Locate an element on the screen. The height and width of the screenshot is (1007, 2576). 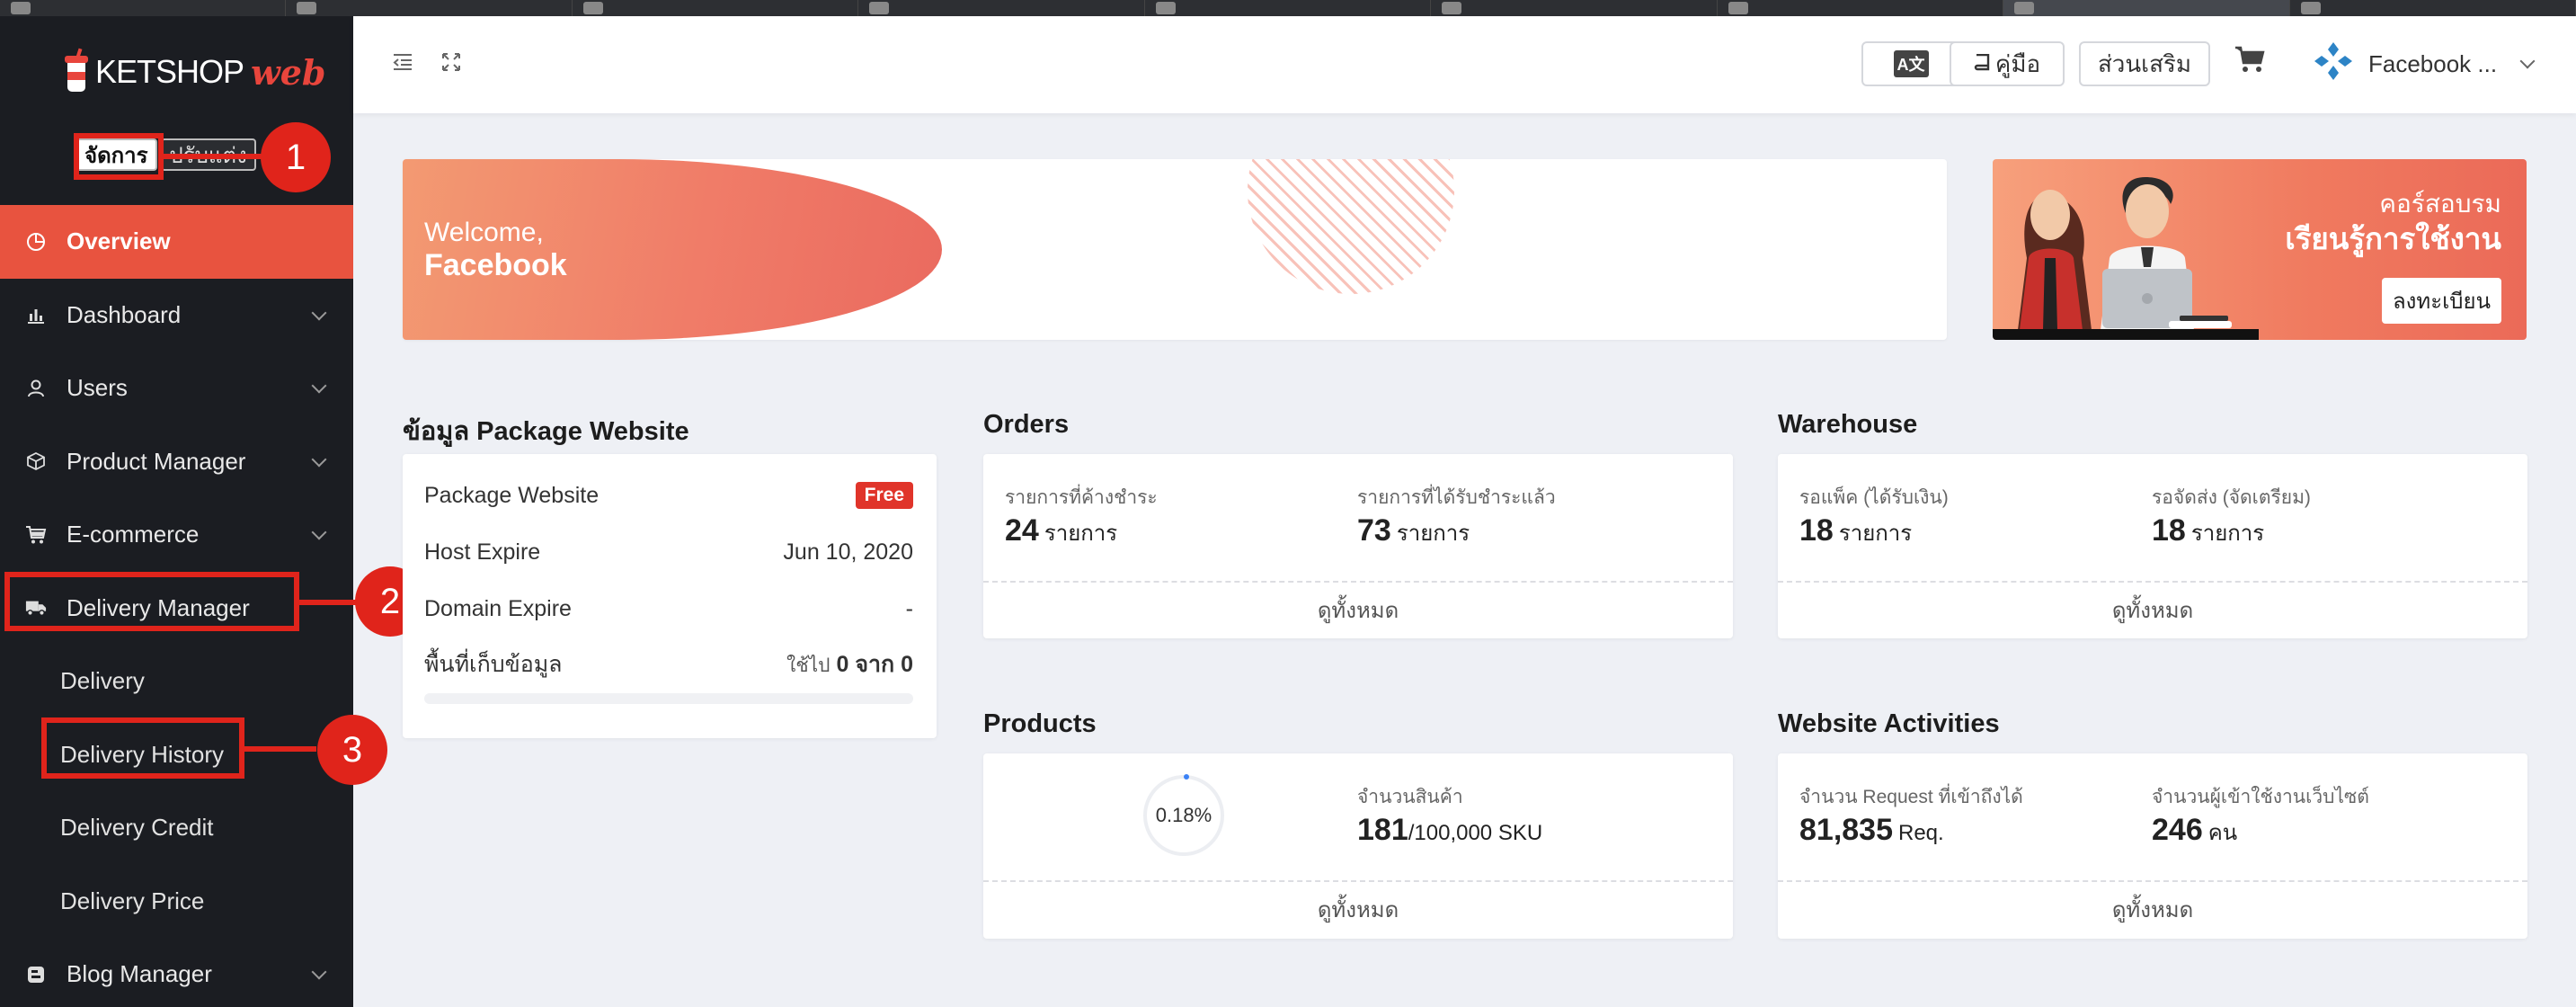
awaiting-pack-label: รอแพ็ค (ได้รับเงิน) is located at coordinates (1874, 497).